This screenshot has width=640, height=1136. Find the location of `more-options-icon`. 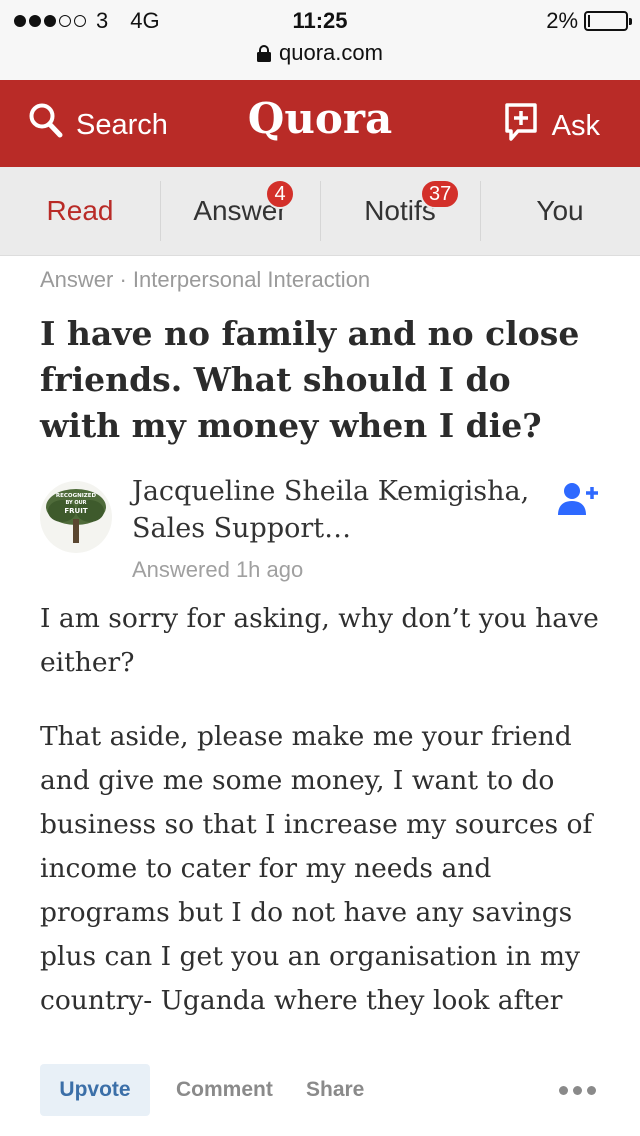

more-options-icon is located at coordinates (577, 1090).